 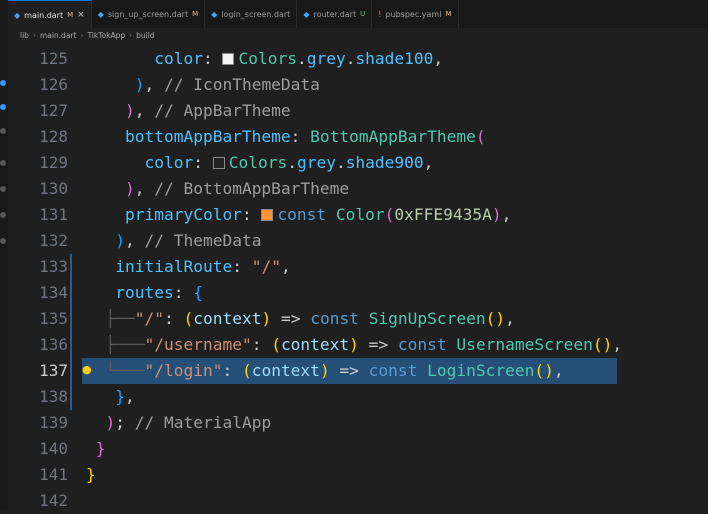 I want to click on breadcrumb-item: TikTokApp, so click(x=106, y=35).